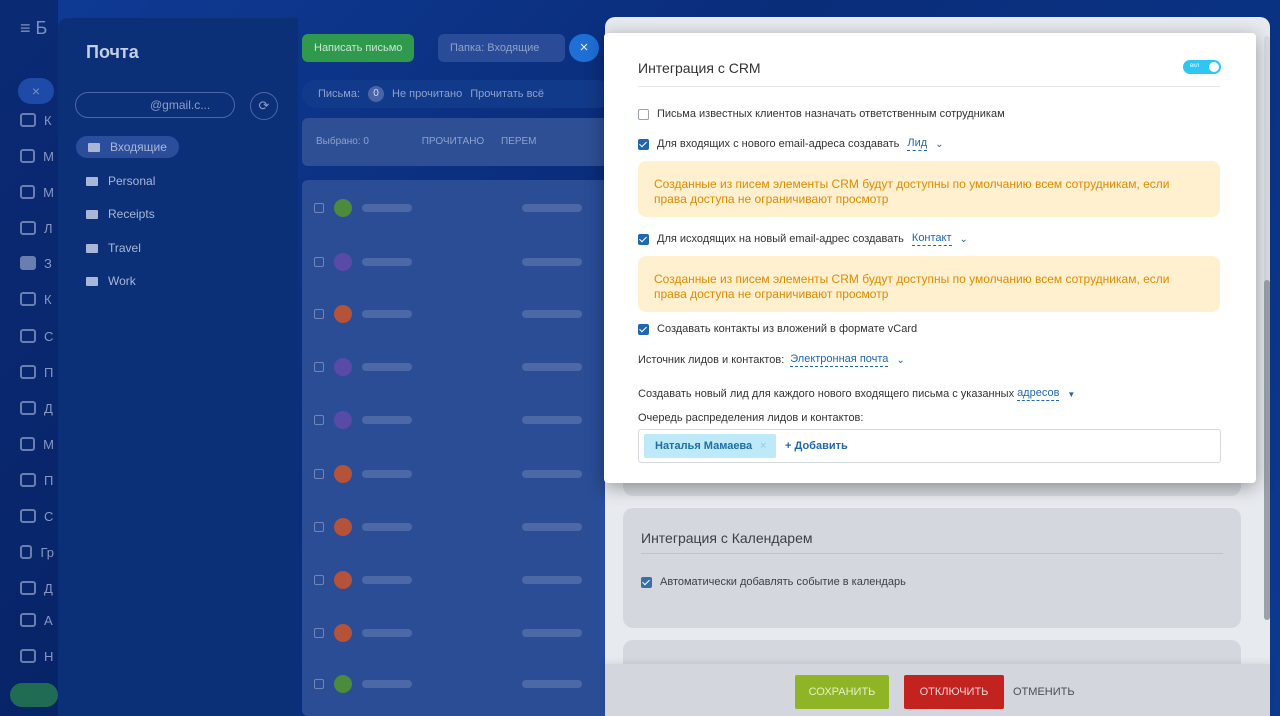 The image size is (1280, 716). I want to click on move-button: ПЕРЕМ, so click(519, 141).